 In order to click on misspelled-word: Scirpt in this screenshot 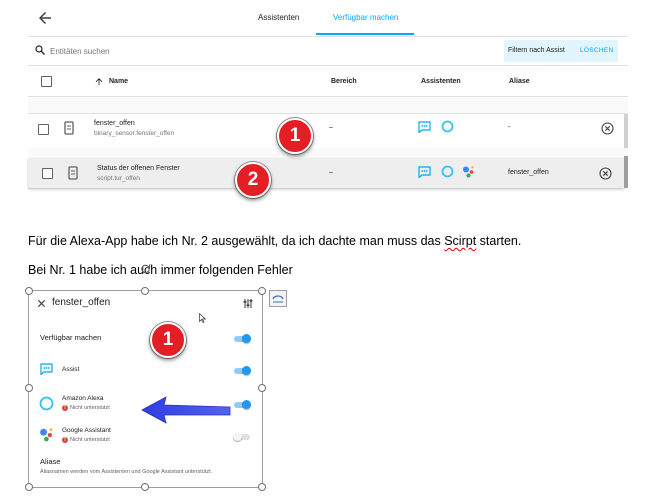, I will do `click(460, 241)`.